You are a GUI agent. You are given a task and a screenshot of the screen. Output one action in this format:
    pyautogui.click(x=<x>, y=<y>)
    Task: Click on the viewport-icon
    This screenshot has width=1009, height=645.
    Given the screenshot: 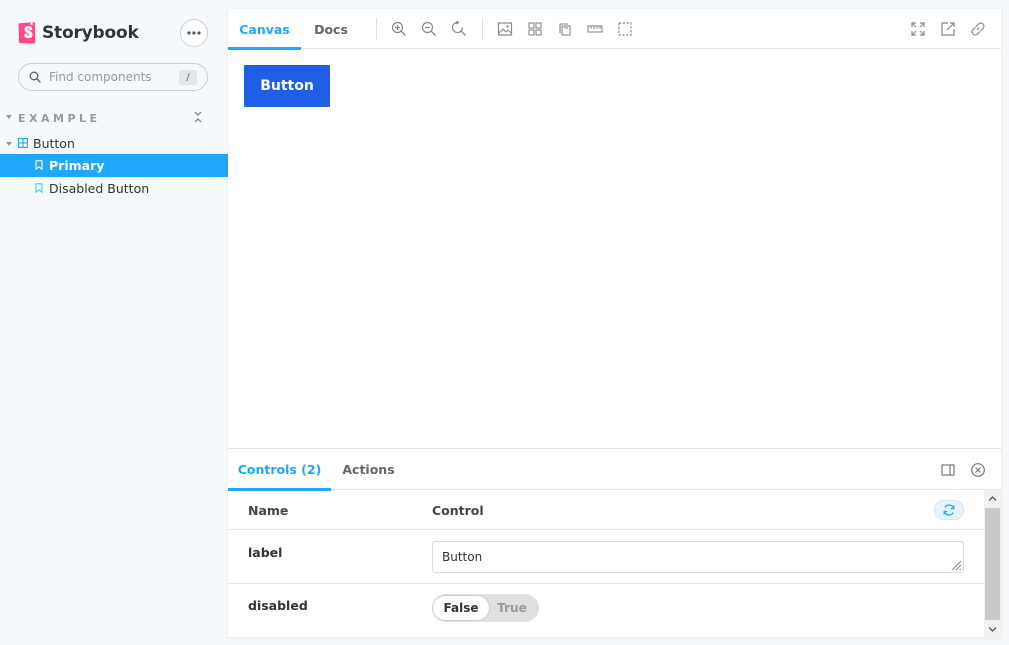 What is the action you would take?
    pyautogui.click(x=565, y=29)
    